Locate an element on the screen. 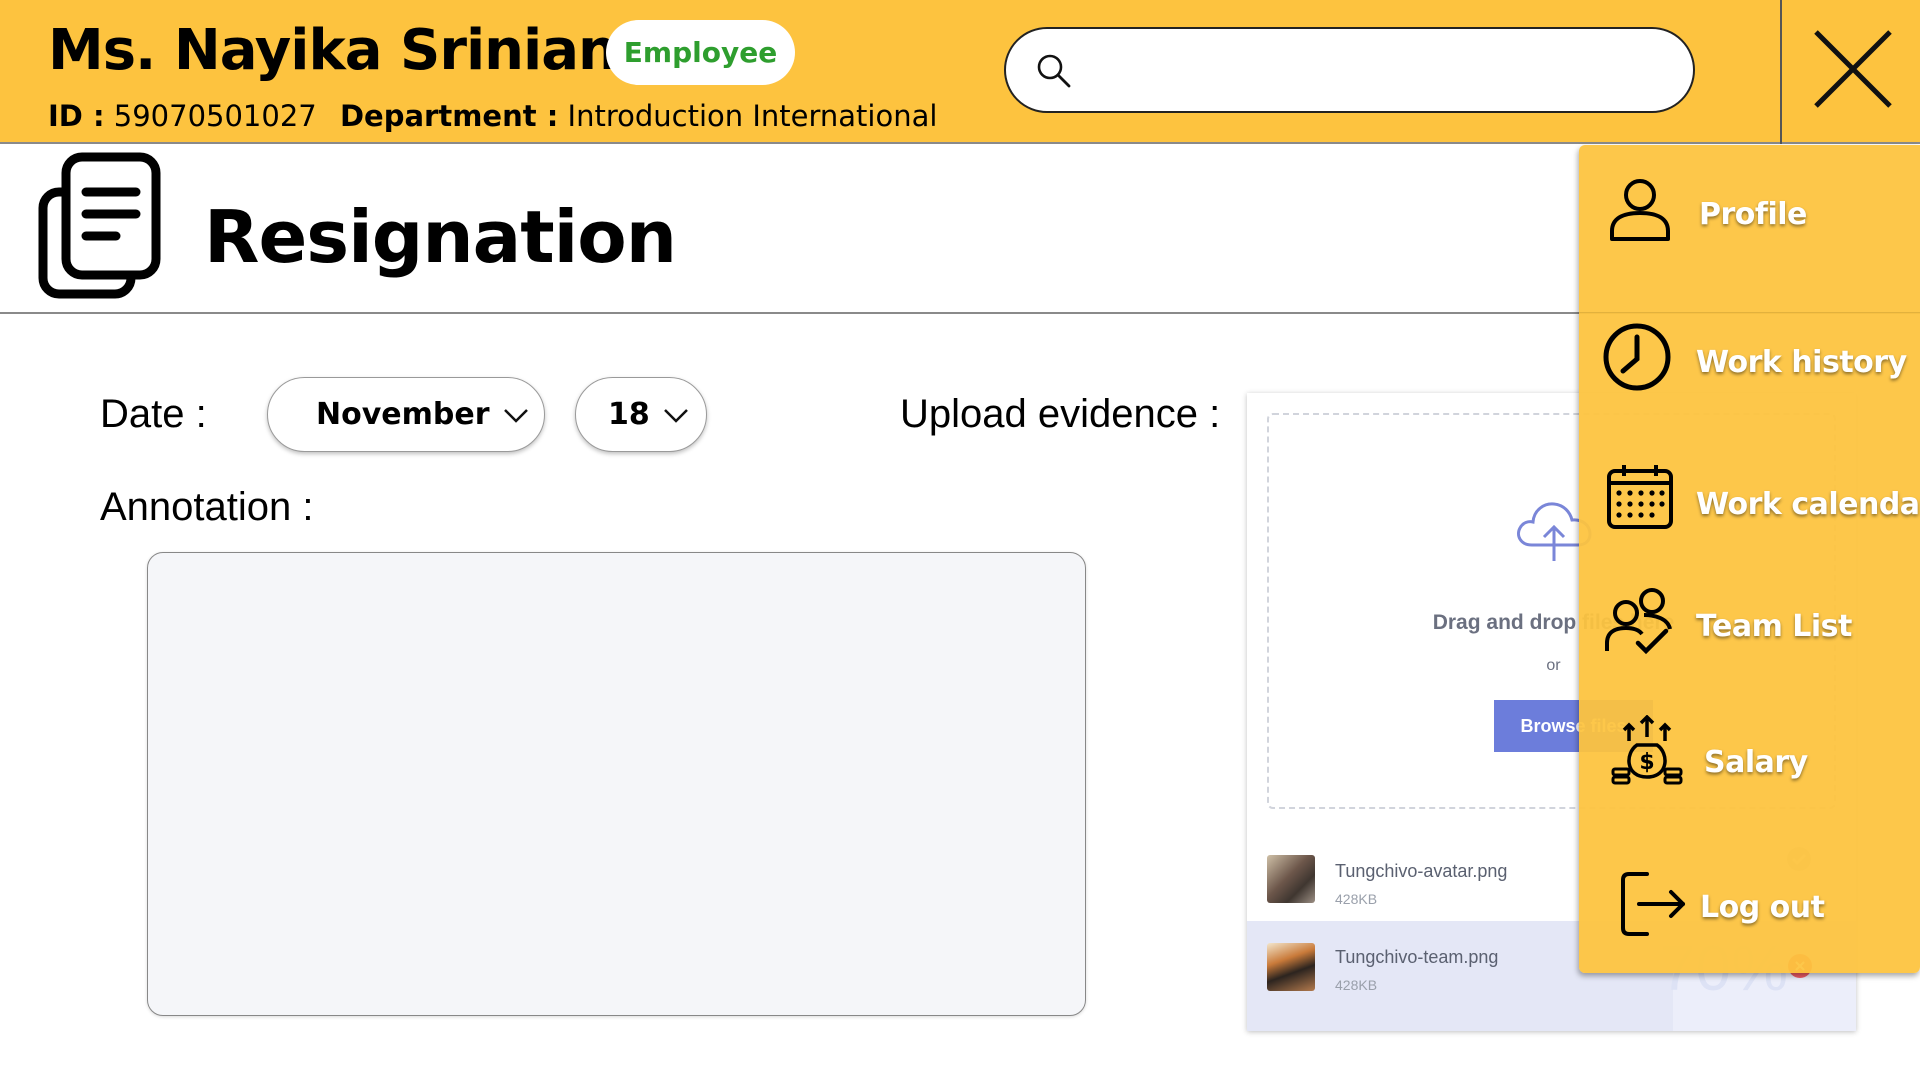 The height and width of the screenshot is (1080, 1920). date-label: Date : is located at coordinates (153, 414).